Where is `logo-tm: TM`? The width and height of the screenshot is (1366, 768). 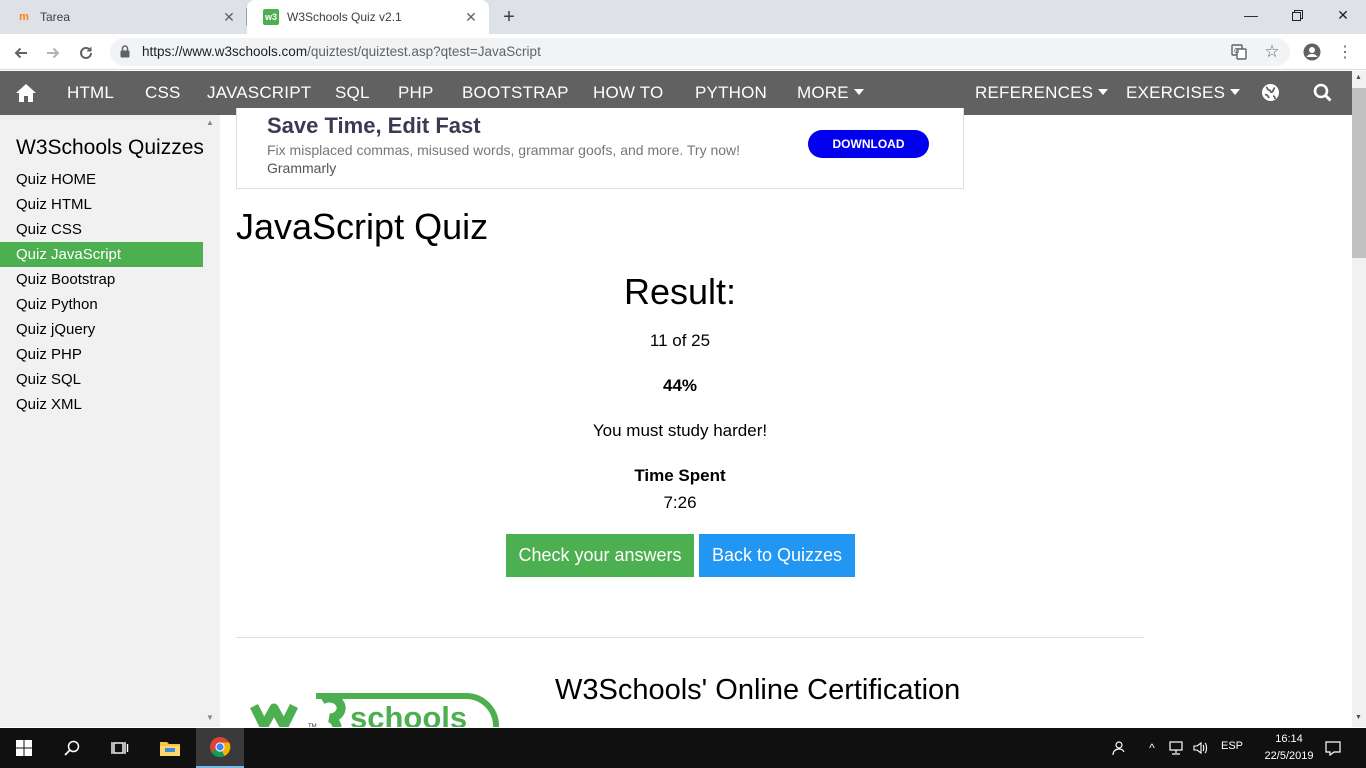 logo-tm: TM is located at coordinates (312, 725).